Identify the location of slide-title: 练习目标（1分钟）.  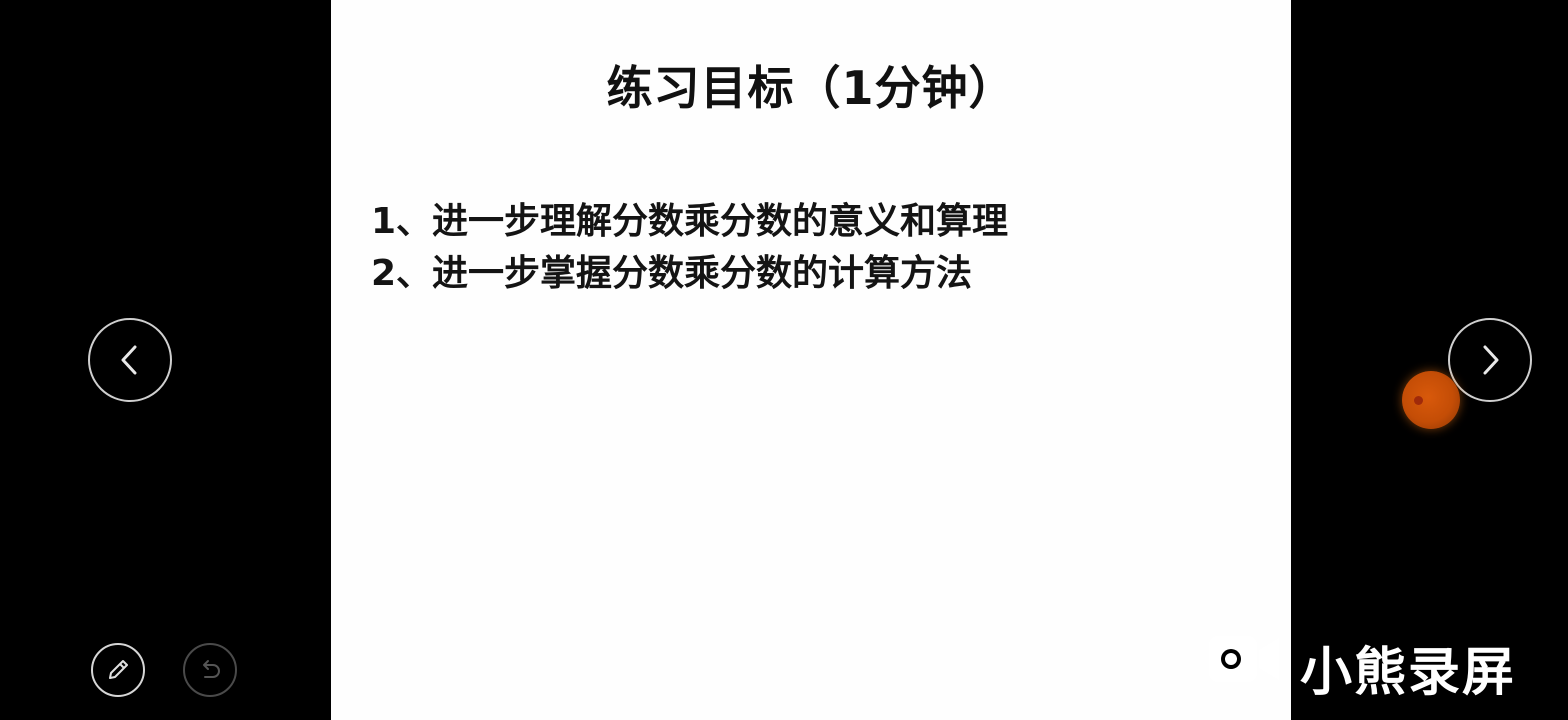
(811, 88).